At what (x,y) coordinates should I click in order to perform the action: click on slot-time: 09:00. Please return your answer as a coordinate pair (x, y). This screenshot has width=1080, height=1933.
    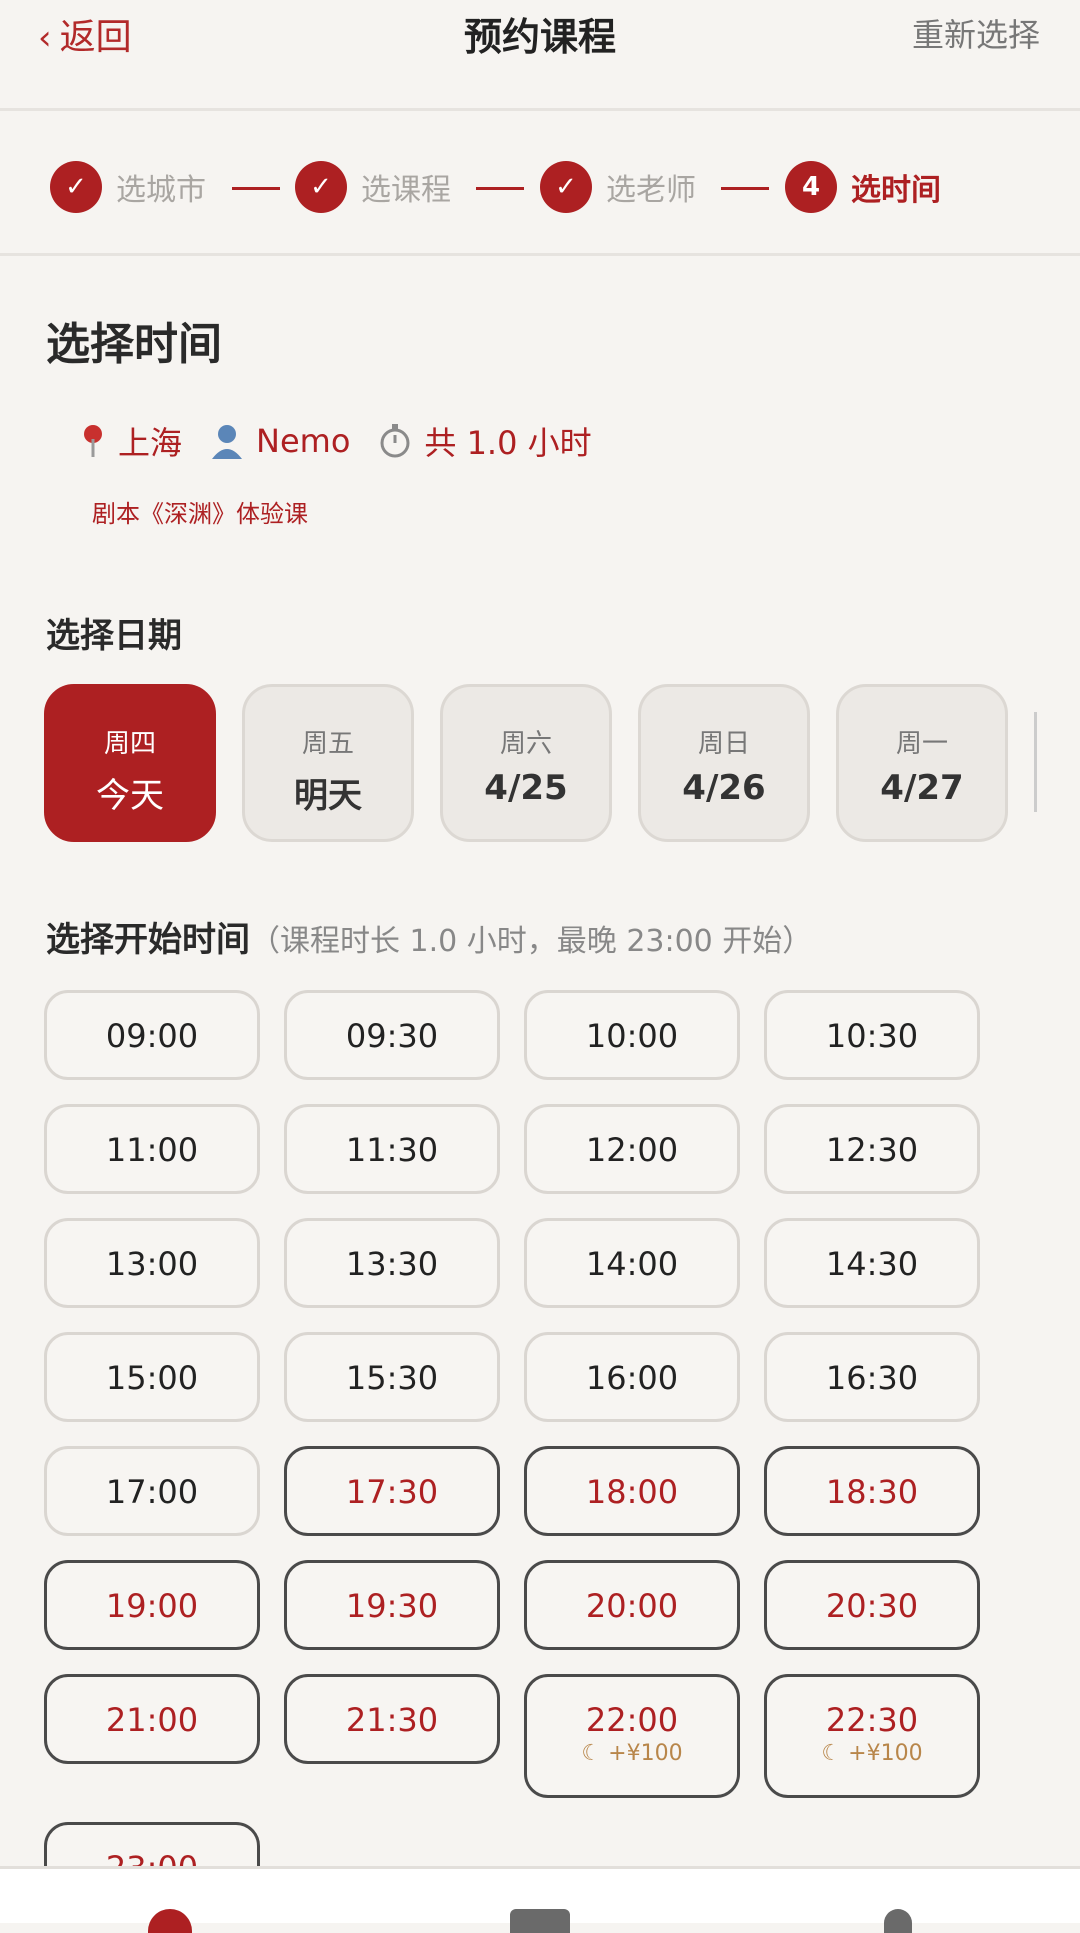
    Looking at the image, I should click on (152, 1036).